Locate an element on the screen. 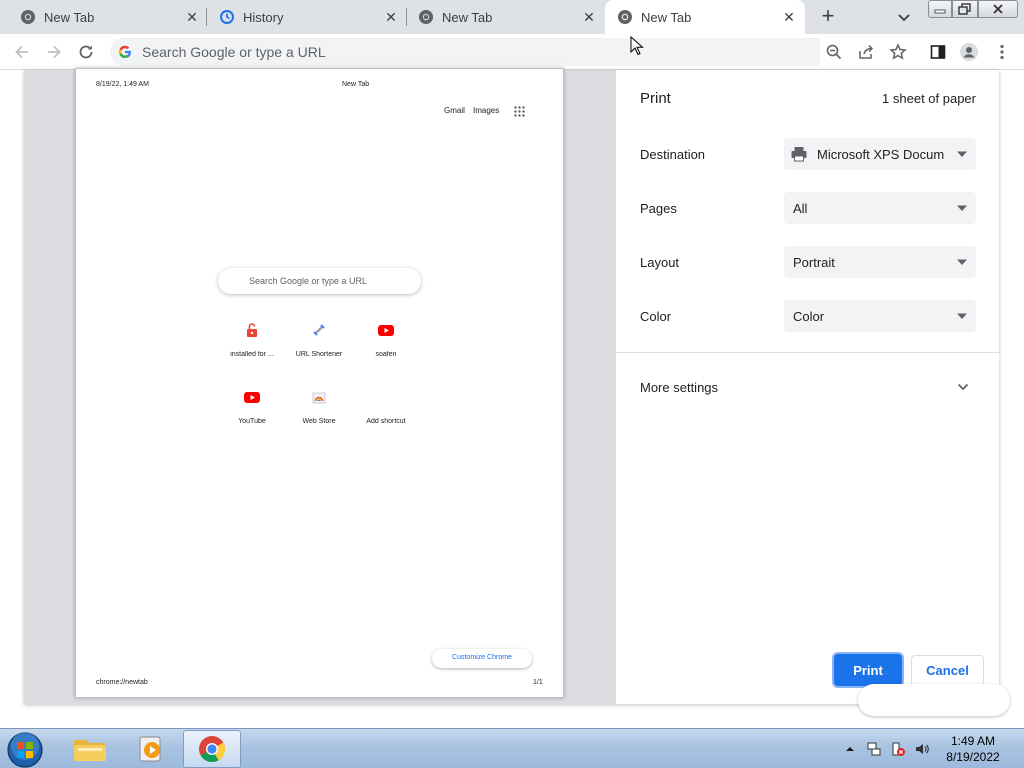 The image size is (1024, 768). mouse-cursor-icon is located at coordinates (637, 46).